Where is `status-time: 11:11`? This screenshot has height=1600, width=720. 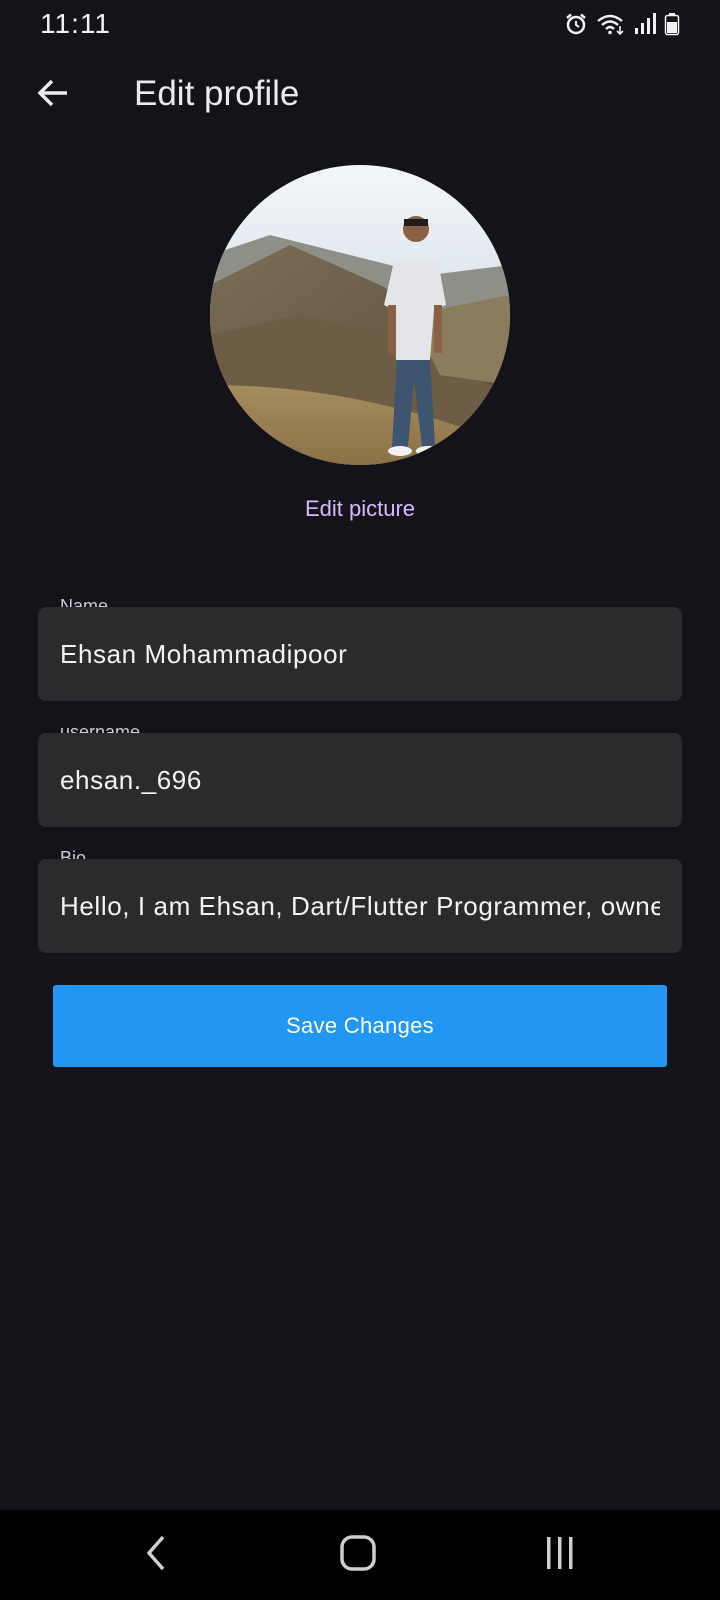 status-time: 11:11 is located at coordinates (75, 23).